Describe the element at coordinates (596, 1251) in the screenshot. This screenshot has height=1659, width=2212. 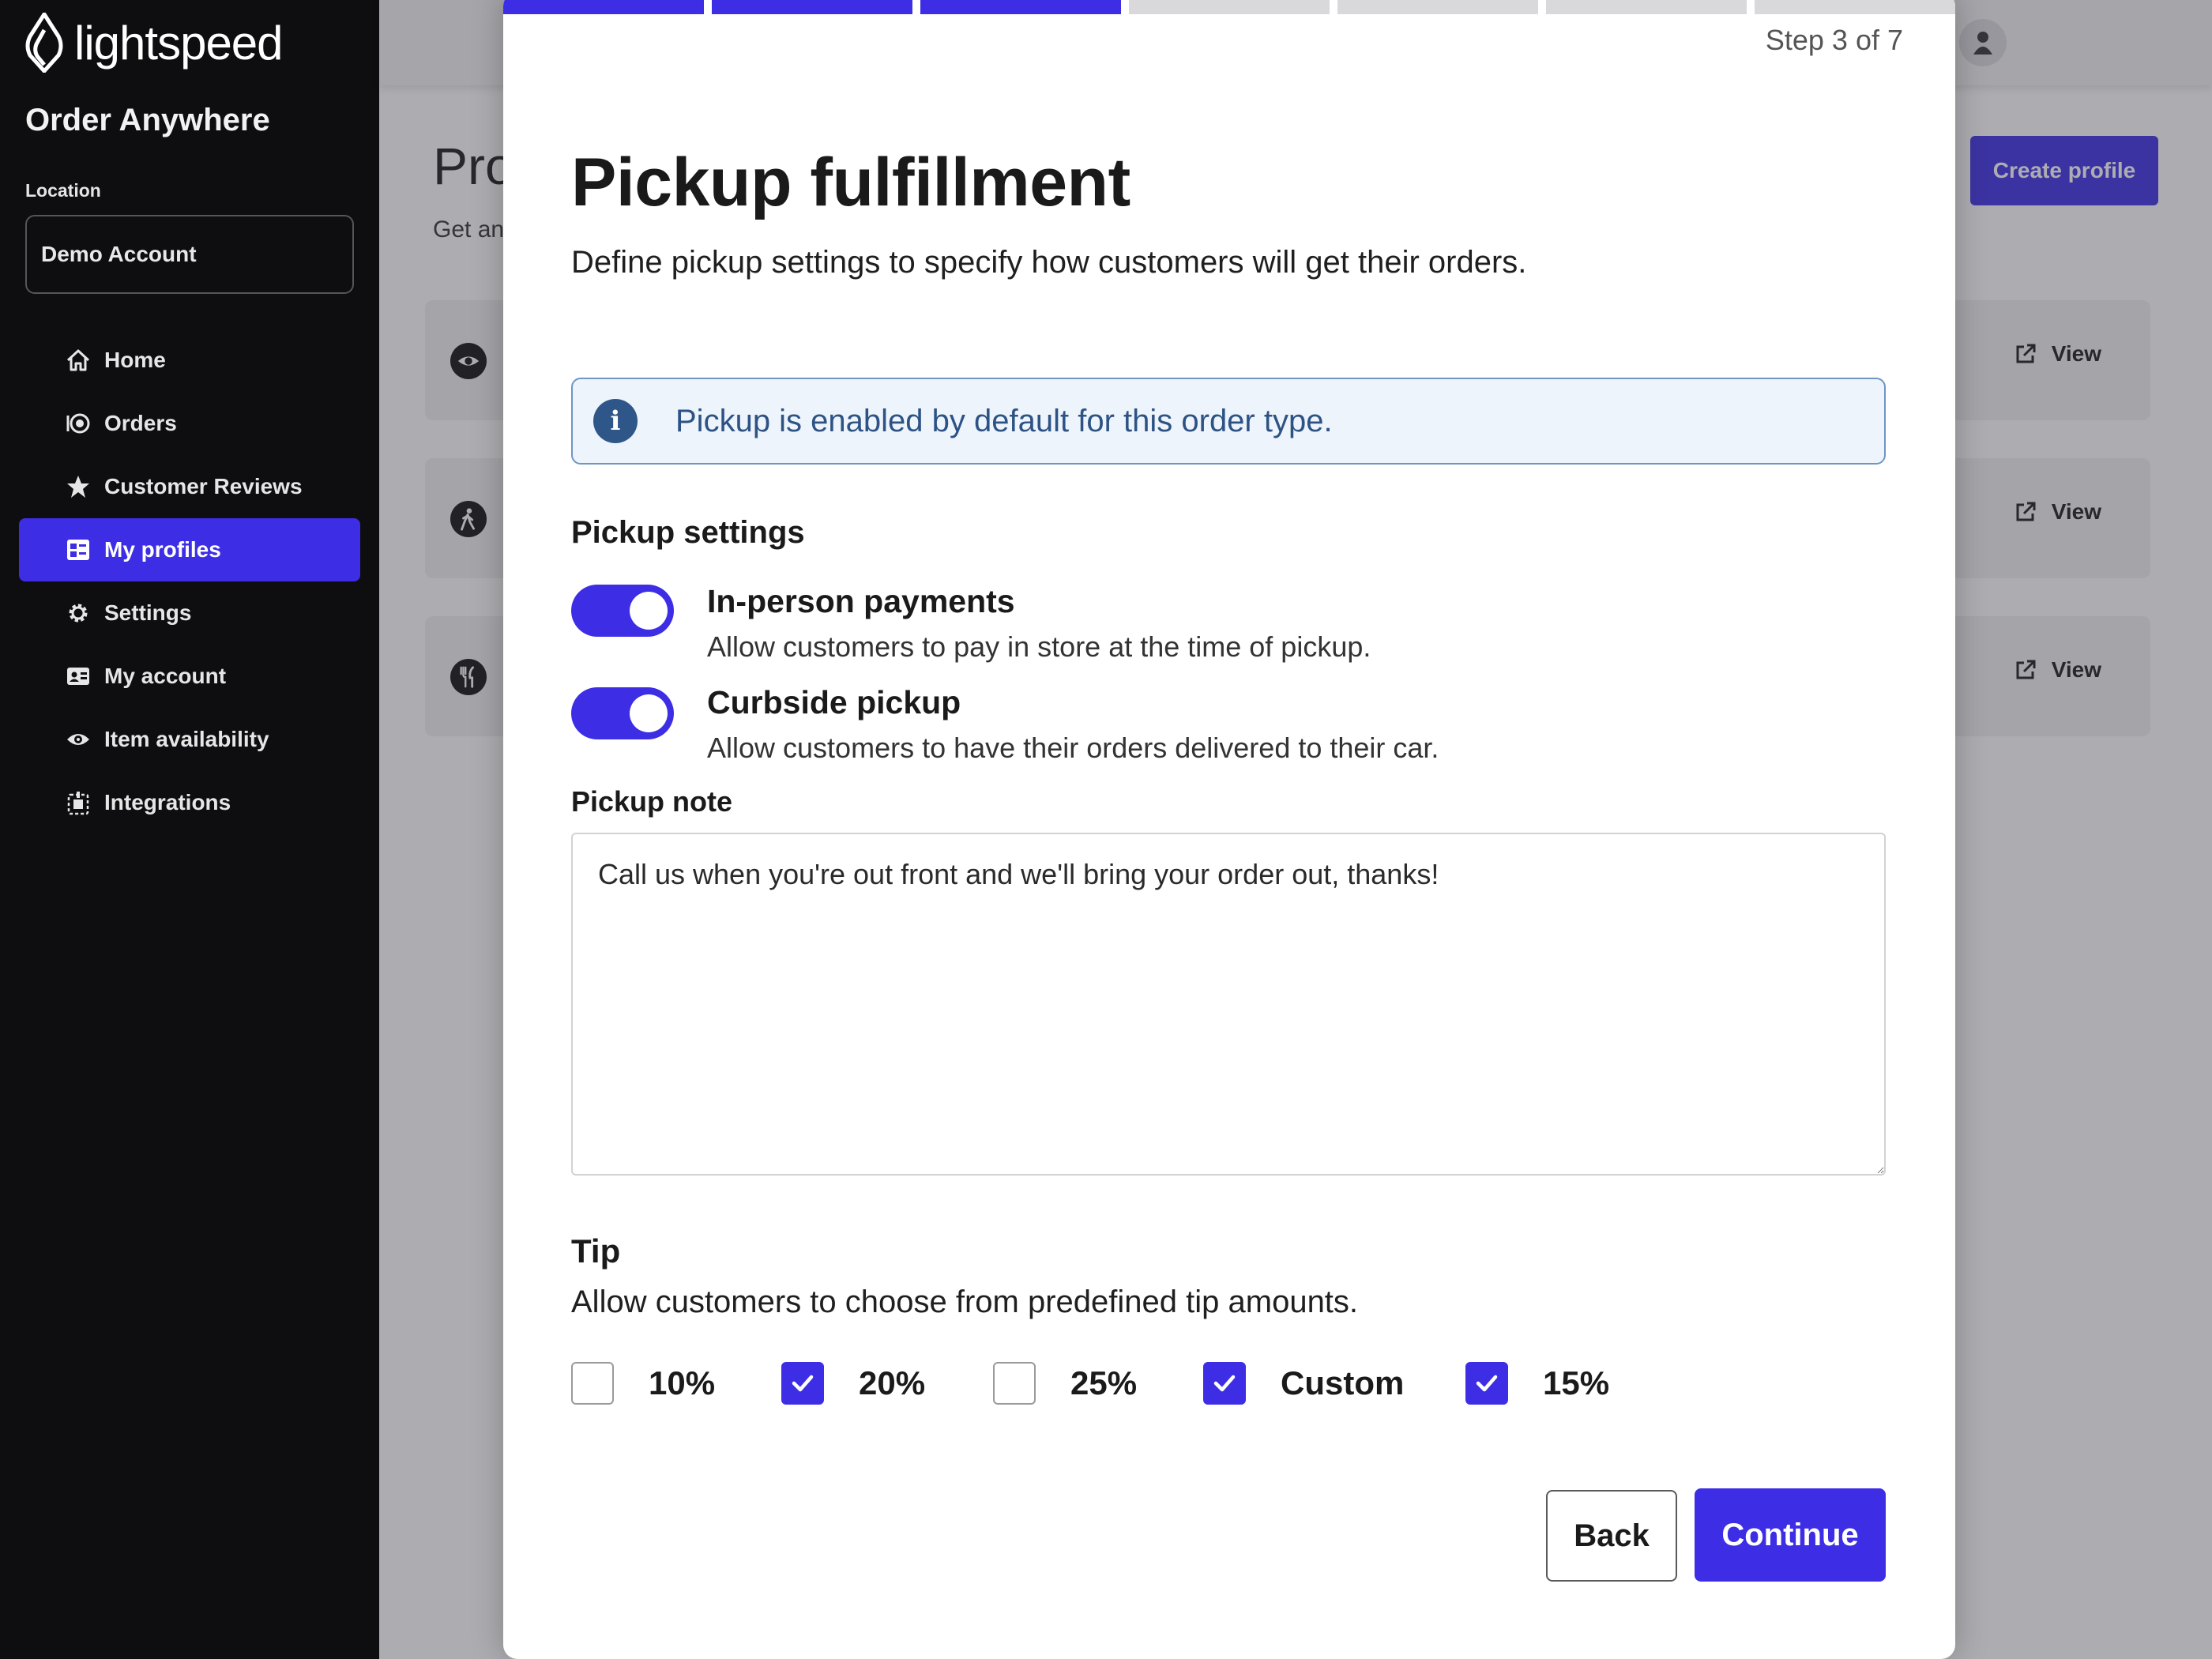
I see `tip-heading: Tip` at that location.